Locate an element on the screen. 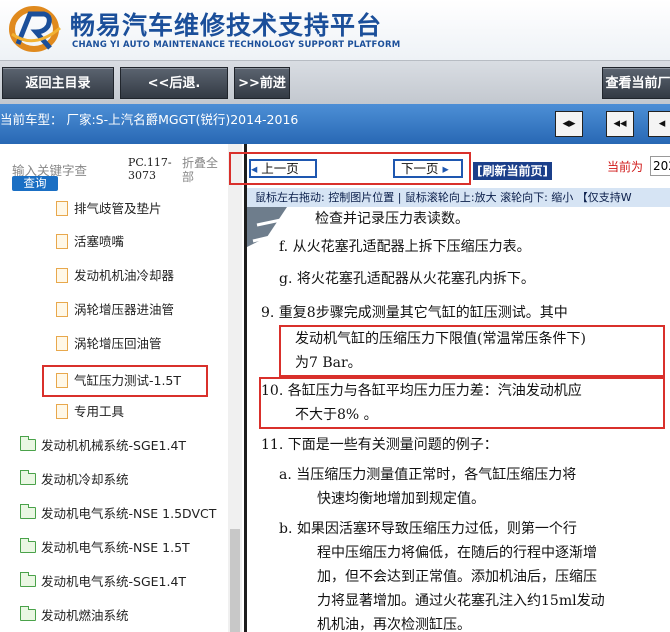 This screenshot has height=632, width=670. tree-folder: 发动机冷却系统 is located at coordinates (74, 480).